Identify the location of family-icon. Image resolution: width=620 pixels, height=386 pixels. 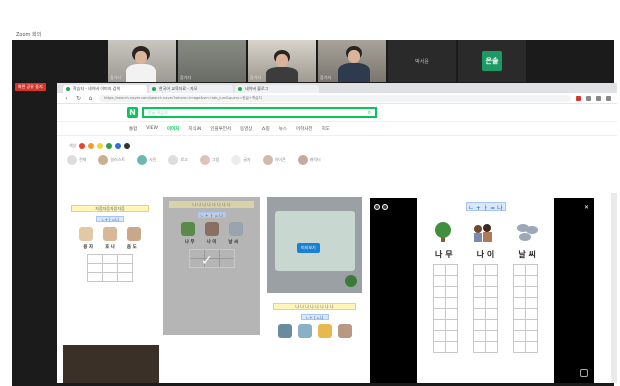
(483, 233).